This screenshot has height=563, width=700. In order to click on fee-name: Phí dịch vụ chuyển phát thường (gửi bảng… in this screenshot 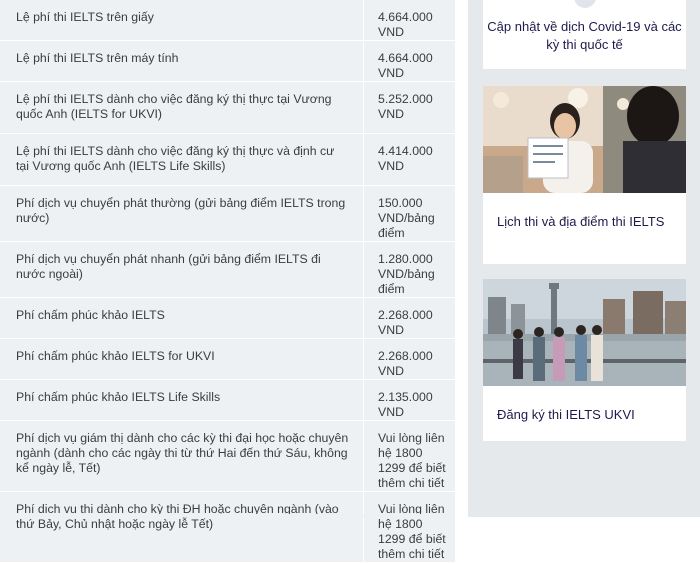, I will do `click(181, 210)`.